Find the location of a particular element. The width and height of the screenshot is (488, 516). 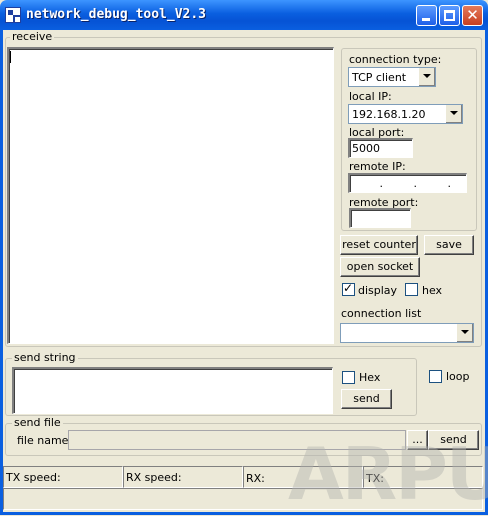

title-bar: network_debug_tool_V2.3 ✕ is located at coordinates (244, 15).